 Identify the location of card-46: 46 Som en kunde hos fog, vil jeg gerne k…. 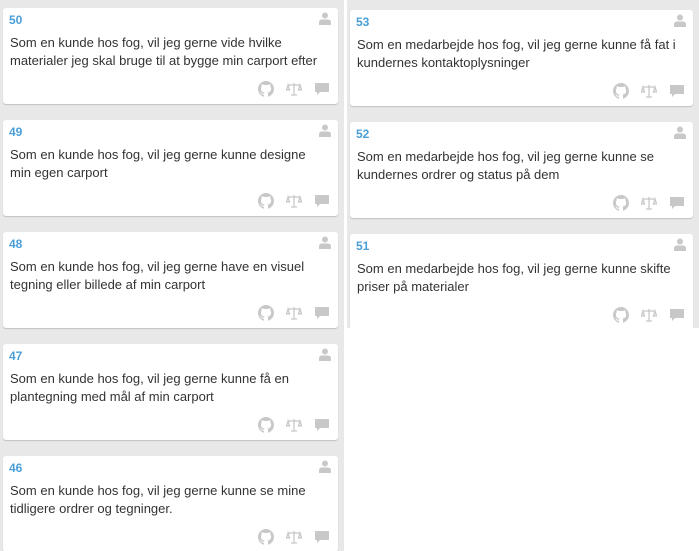
(170, 503).